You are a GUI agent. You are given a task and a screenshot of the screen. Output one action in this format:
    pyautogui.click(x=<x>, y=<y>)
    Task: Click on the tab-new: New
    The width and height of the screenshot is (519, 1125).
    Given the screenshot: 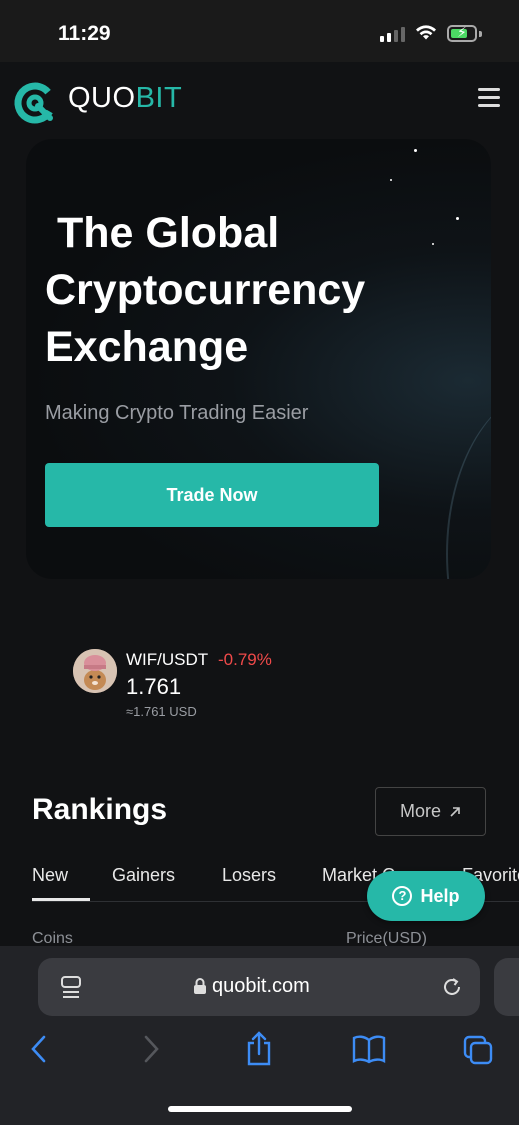 What is the action you would take?
    pyautogui.click(x=50, y=875)
    